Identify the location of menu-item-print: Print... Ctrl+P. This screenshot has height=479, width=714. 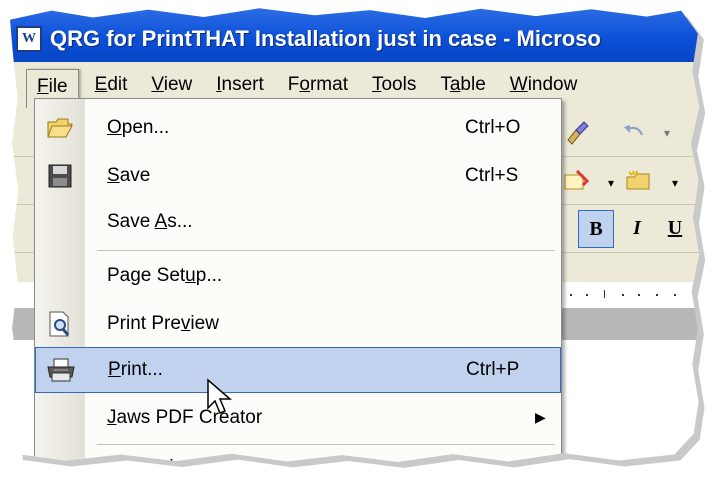
(298, 370).